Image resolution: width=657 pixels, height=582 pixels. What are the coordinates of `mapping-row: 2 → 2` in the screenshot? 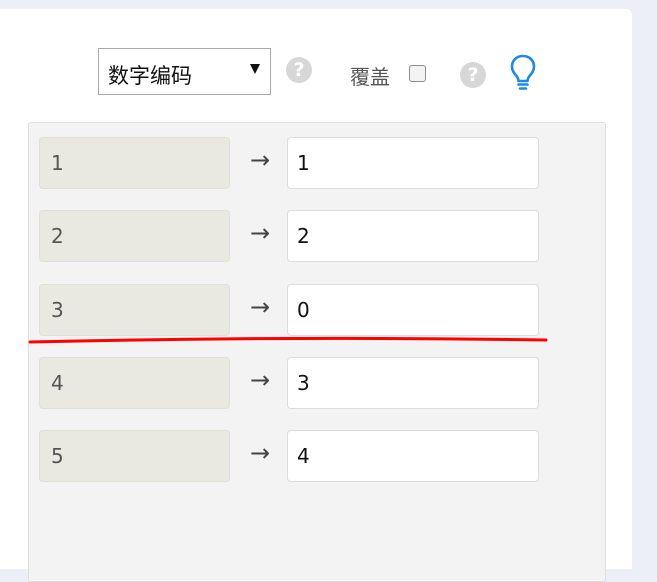 It's located at (318, 236).